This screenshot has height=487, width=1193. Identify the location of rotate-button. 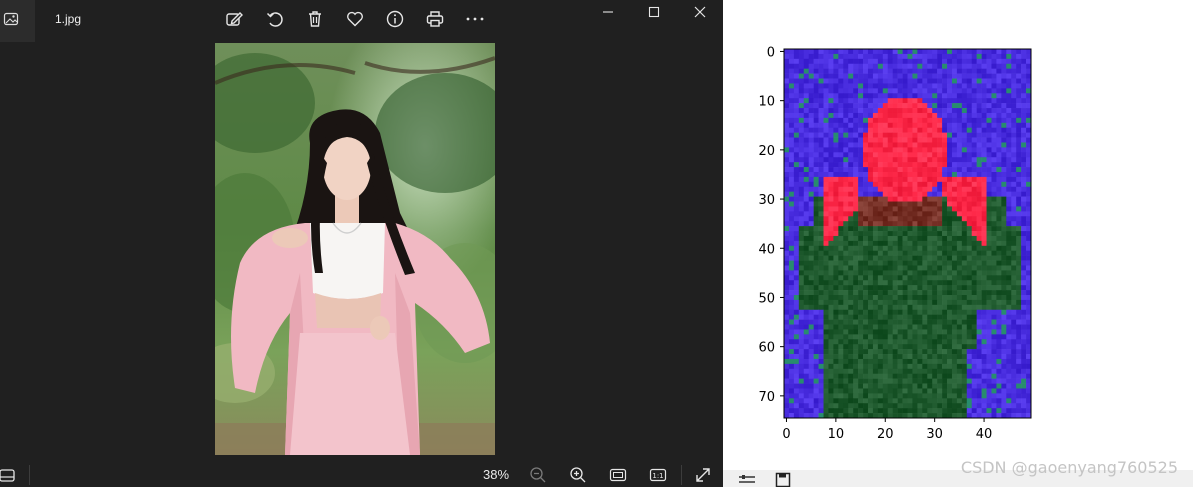
(275, 19).